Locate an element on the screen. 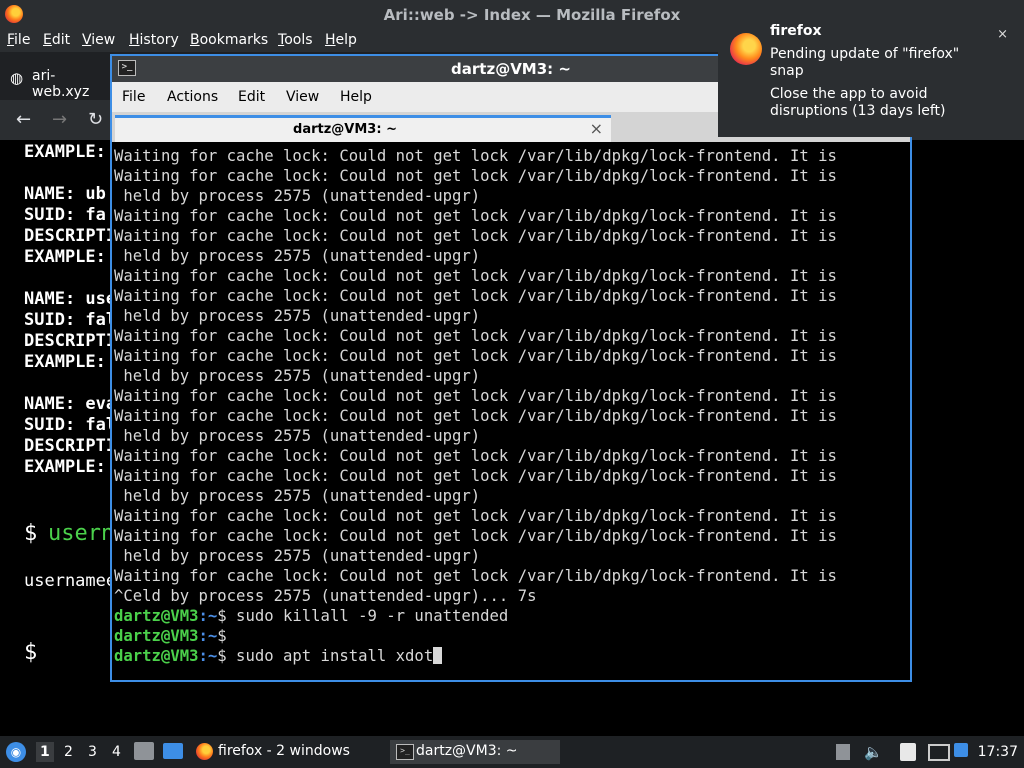 Image resolution: width=1024 pixels, height=768 pixels. taskbar-firefox-label: firefox - 2 windows is located at coordinates (284, 751).